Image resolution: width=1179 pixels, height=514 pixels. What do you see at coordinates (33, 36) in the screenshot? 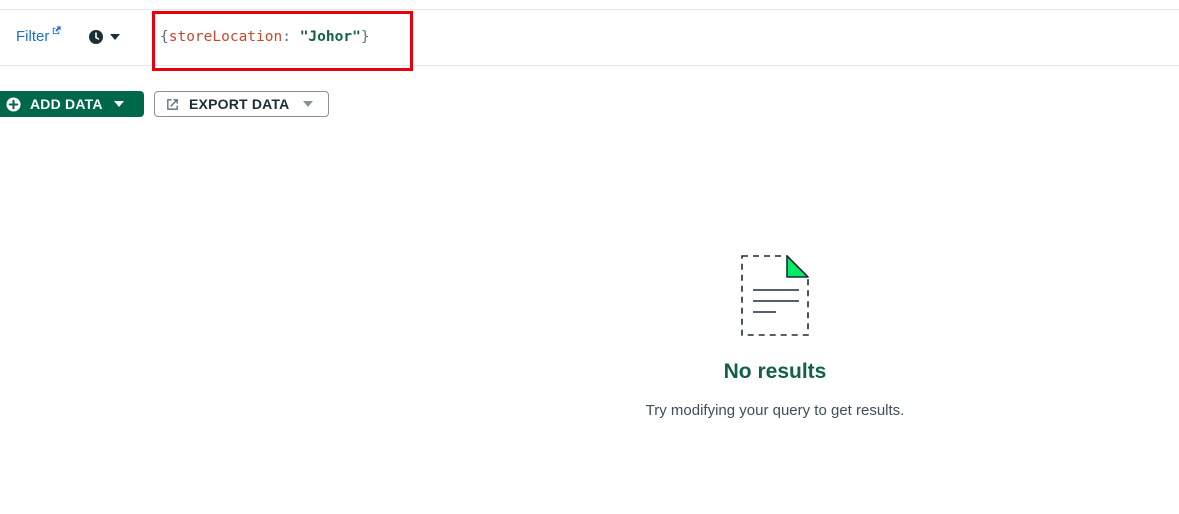
I see `filter-label: Filter` at bounding box center [33, 36].